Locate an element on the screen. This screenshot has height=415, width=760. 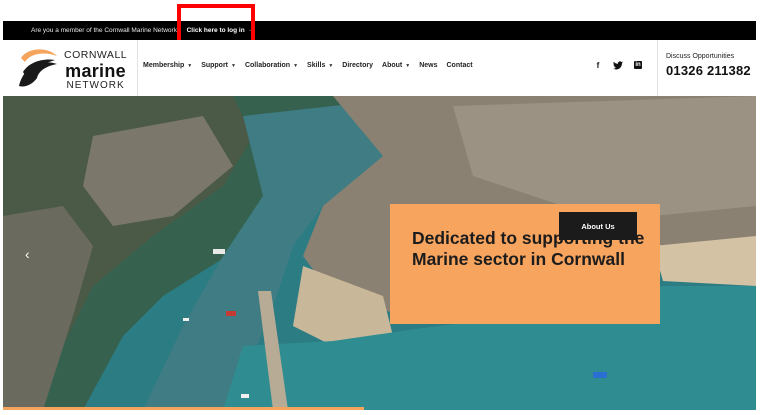
contact-label: Discuss Opportunities is located at coordinates (700, 56).